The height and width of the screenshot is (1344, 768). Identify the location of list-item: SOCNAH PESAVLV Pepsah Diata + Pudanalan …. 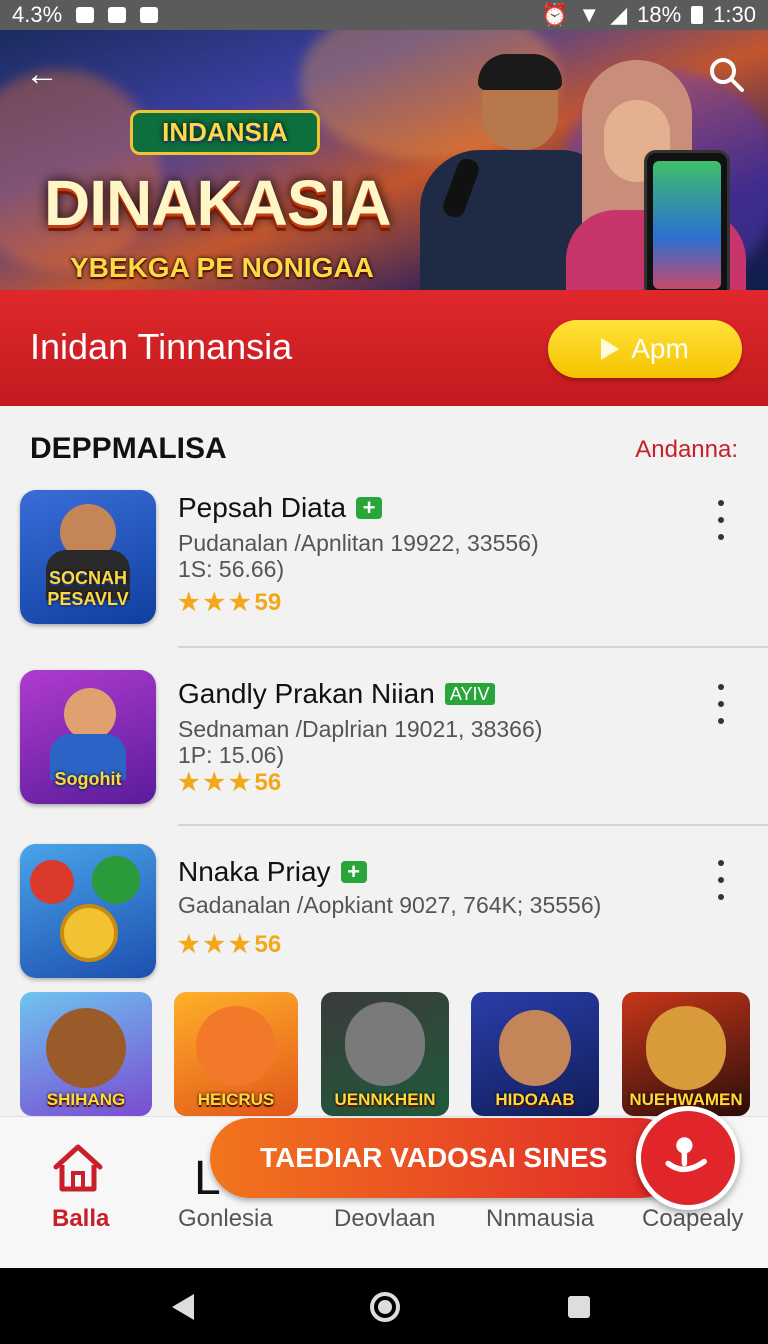
(384, 565).